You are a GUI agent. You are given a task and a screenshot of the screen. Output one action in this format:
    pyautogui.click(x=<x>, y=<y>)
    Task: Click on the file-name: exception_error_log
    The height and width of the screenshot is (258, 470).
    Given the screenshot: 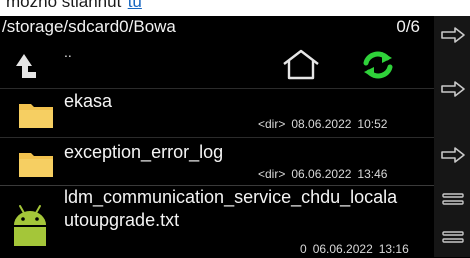 What is the action you would take?
    pyautogui.click(x=144, y=152)
    